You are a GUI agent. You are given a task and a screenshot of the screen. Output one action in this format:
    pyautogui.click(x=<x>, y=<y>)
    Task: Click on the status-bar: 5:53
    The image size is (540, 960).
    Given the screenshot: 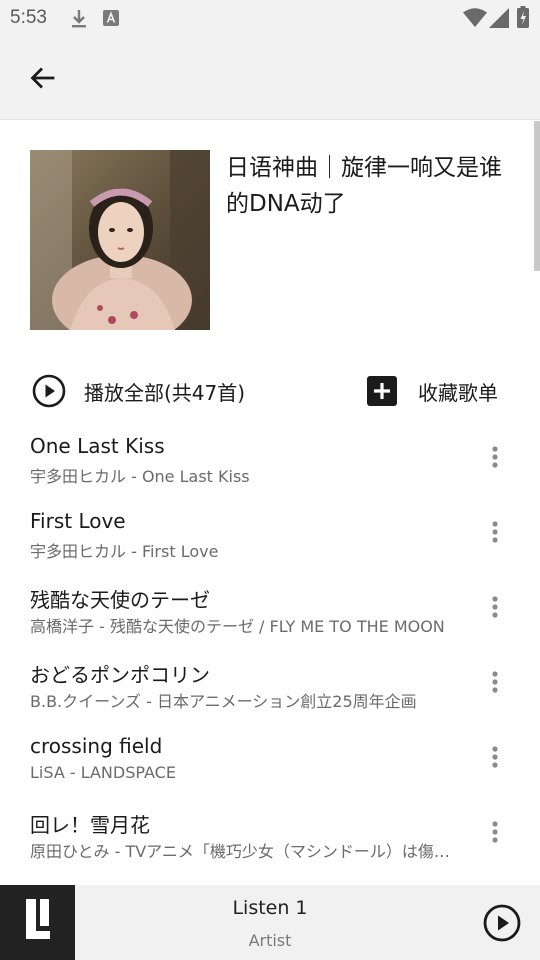 What is the action you would take?
    pyautogui.click(x=270, y=18)
    